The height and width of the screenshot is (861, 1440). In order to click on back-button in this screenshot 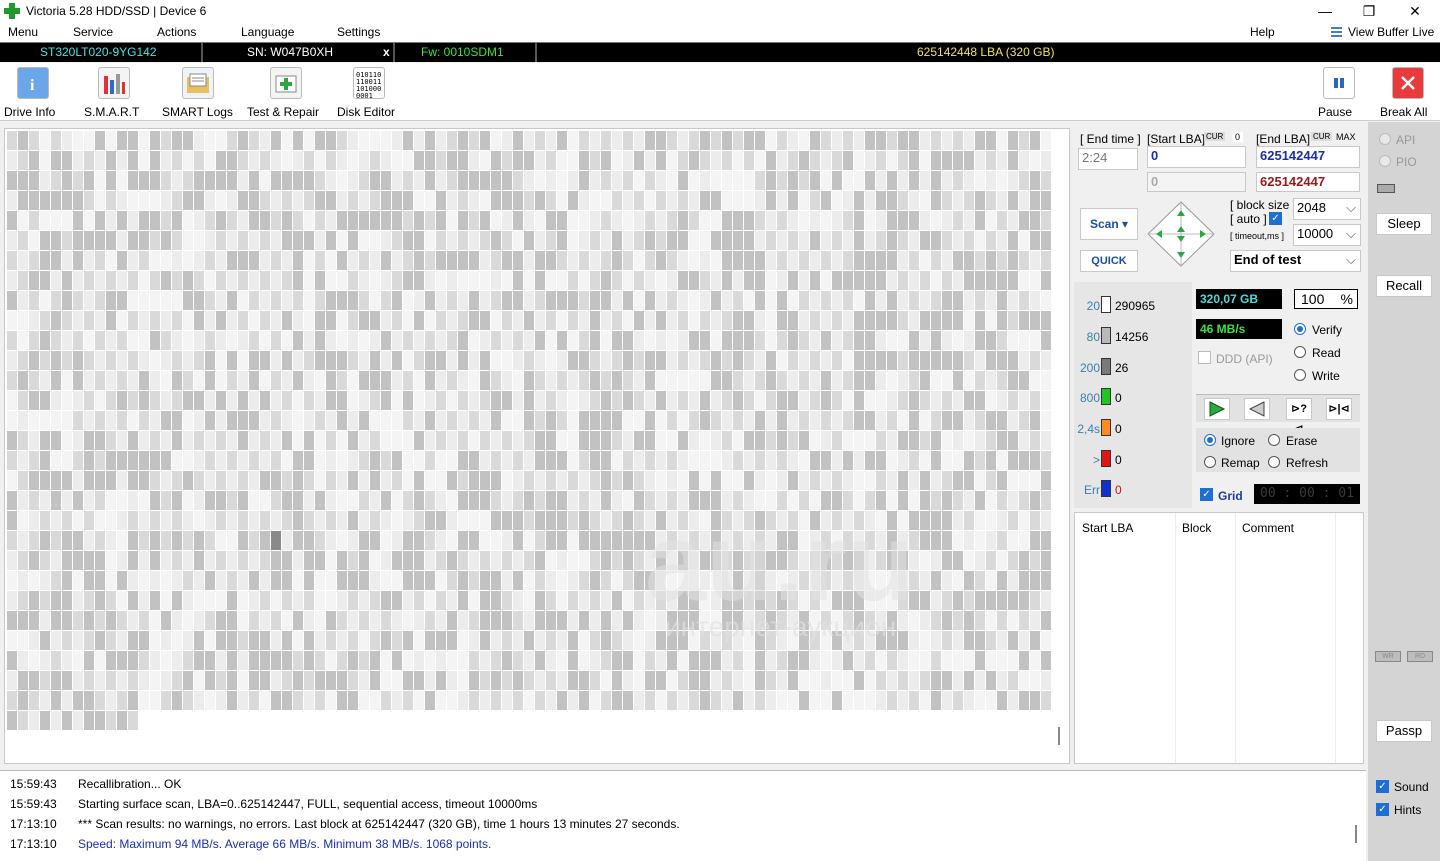, I will do `click(1257, 409)`.